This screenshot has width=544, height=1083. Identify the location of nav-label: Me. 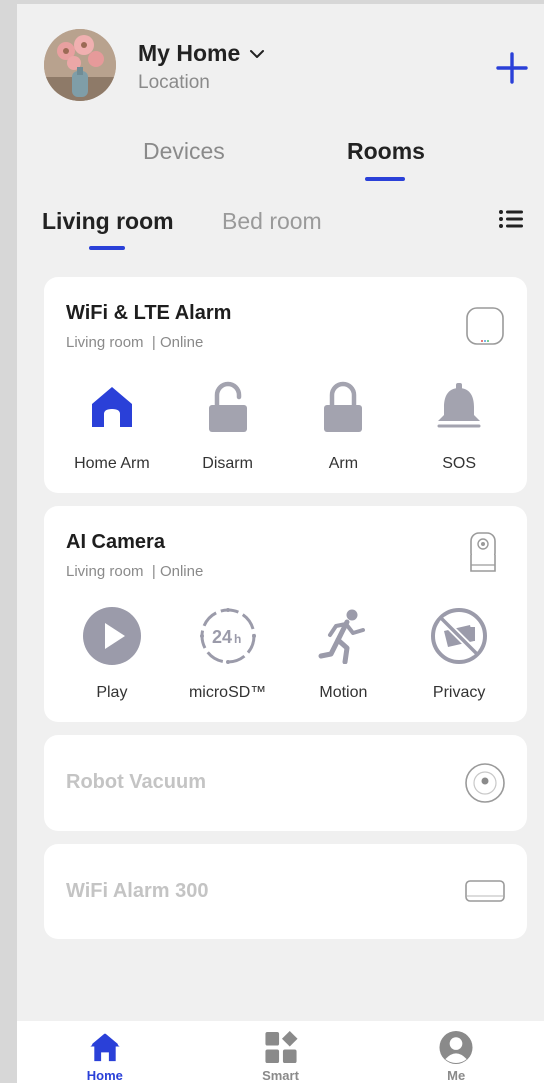
(456, 1075).